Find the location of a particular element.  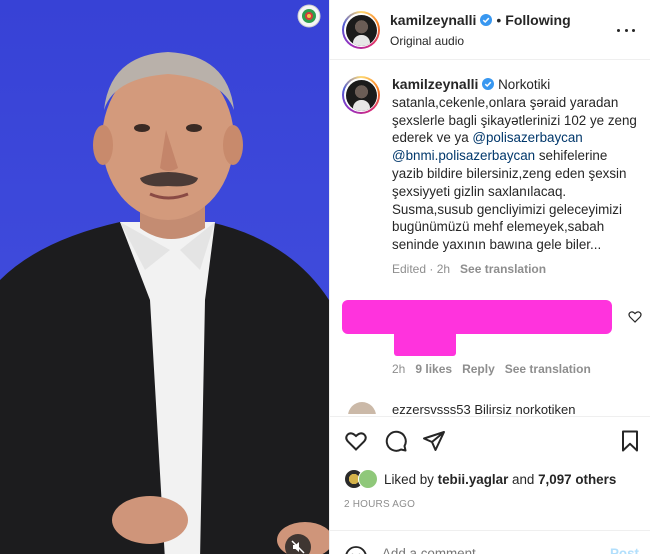

following-button: Following is located at coordinates (537, 20).